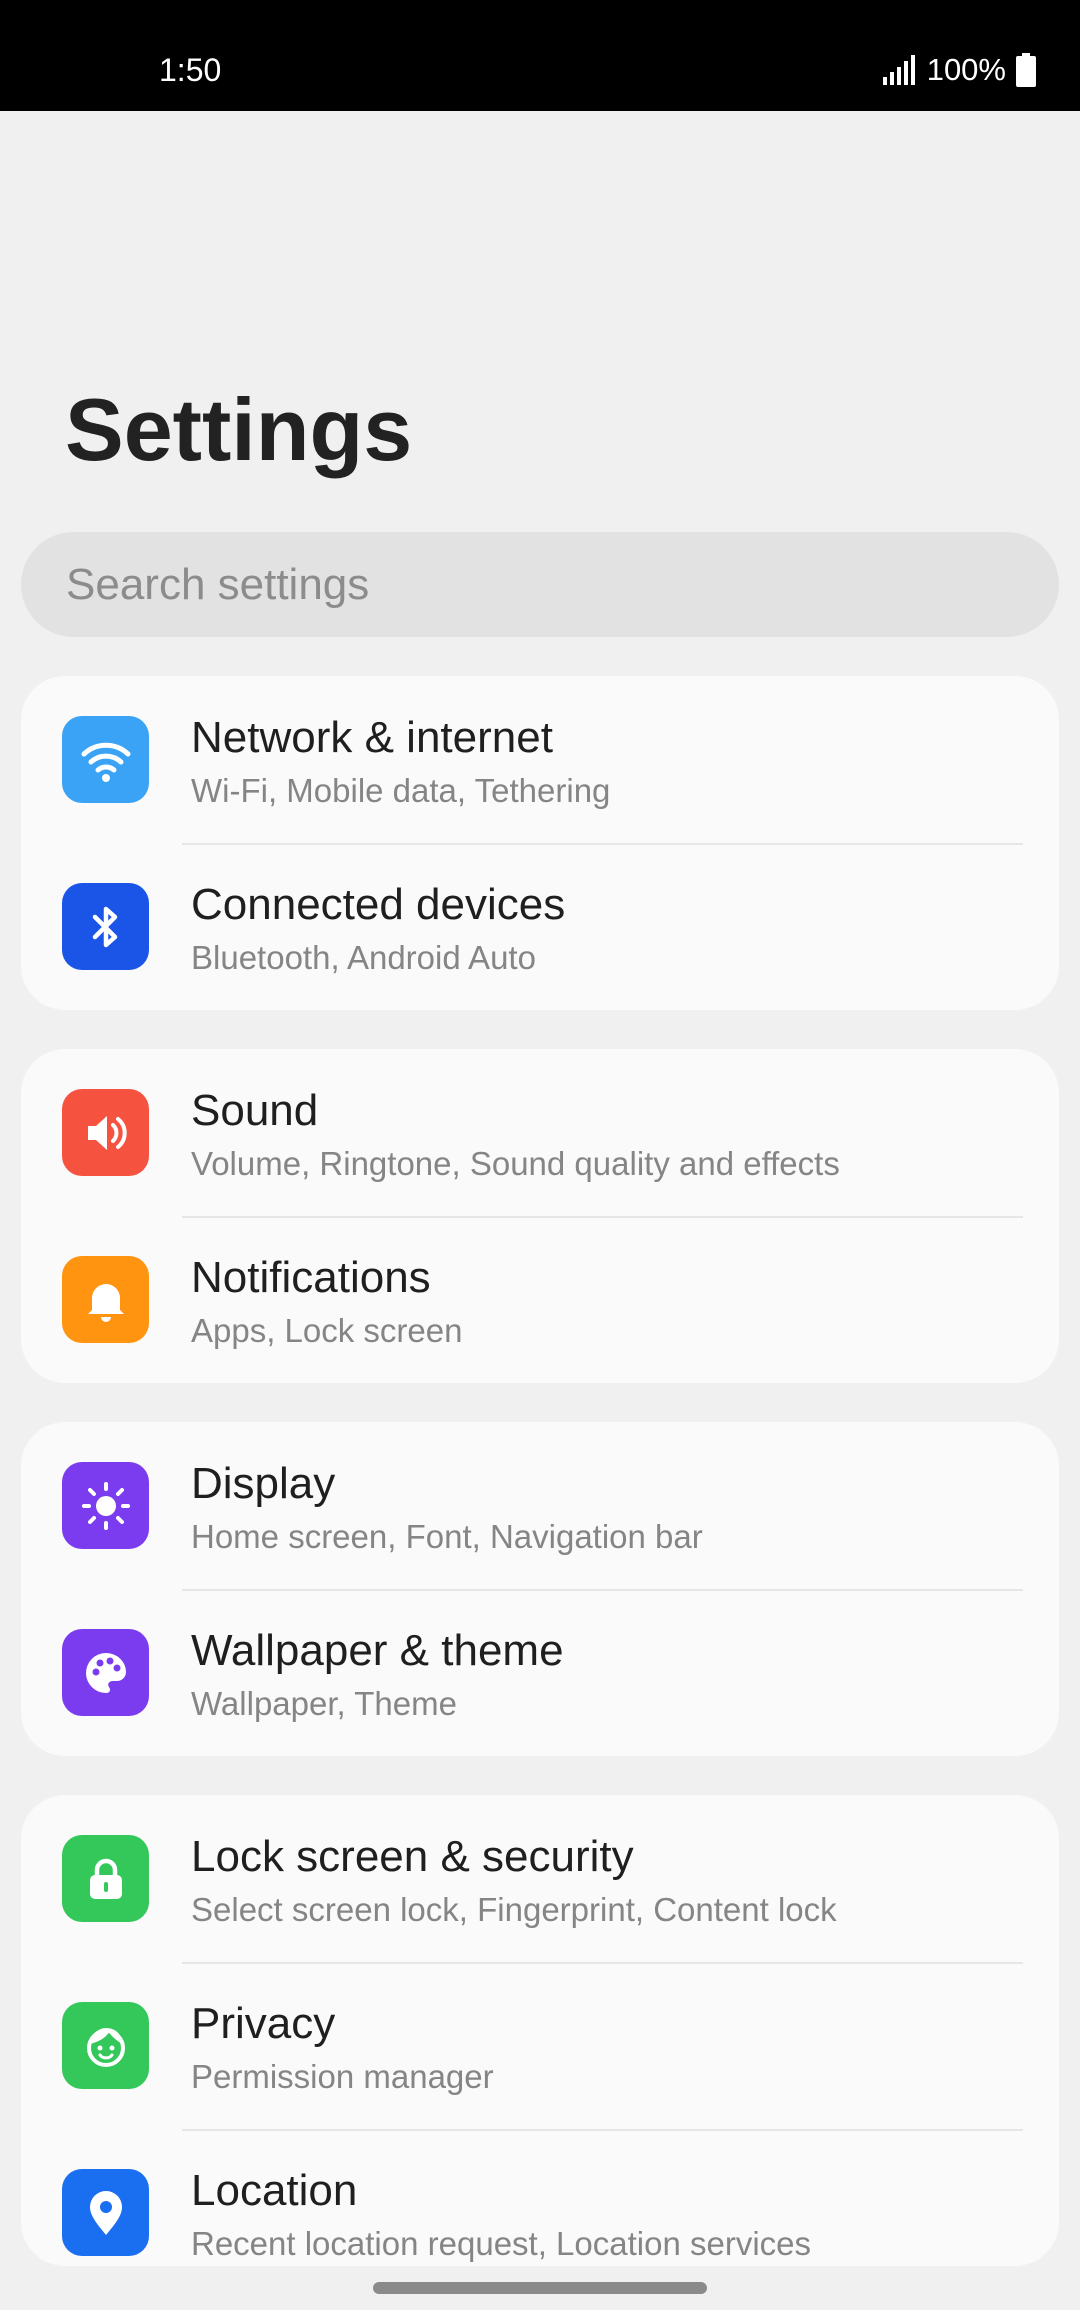 The image size is (1080, 2310). Describe the element at coordinates (255, 1110) in the screenshot. I see `settings-item-title: Sound` at that location.